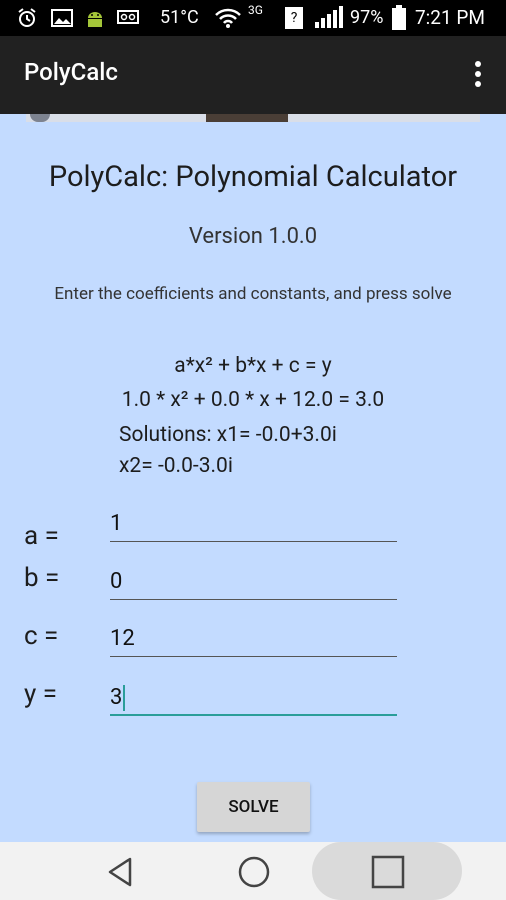 The height and width of the screenshot is (900, 506). What do you see at coordinates (253, 639) in the screenshot?
I see `c-input: 12` at bounding box center [253, 639].